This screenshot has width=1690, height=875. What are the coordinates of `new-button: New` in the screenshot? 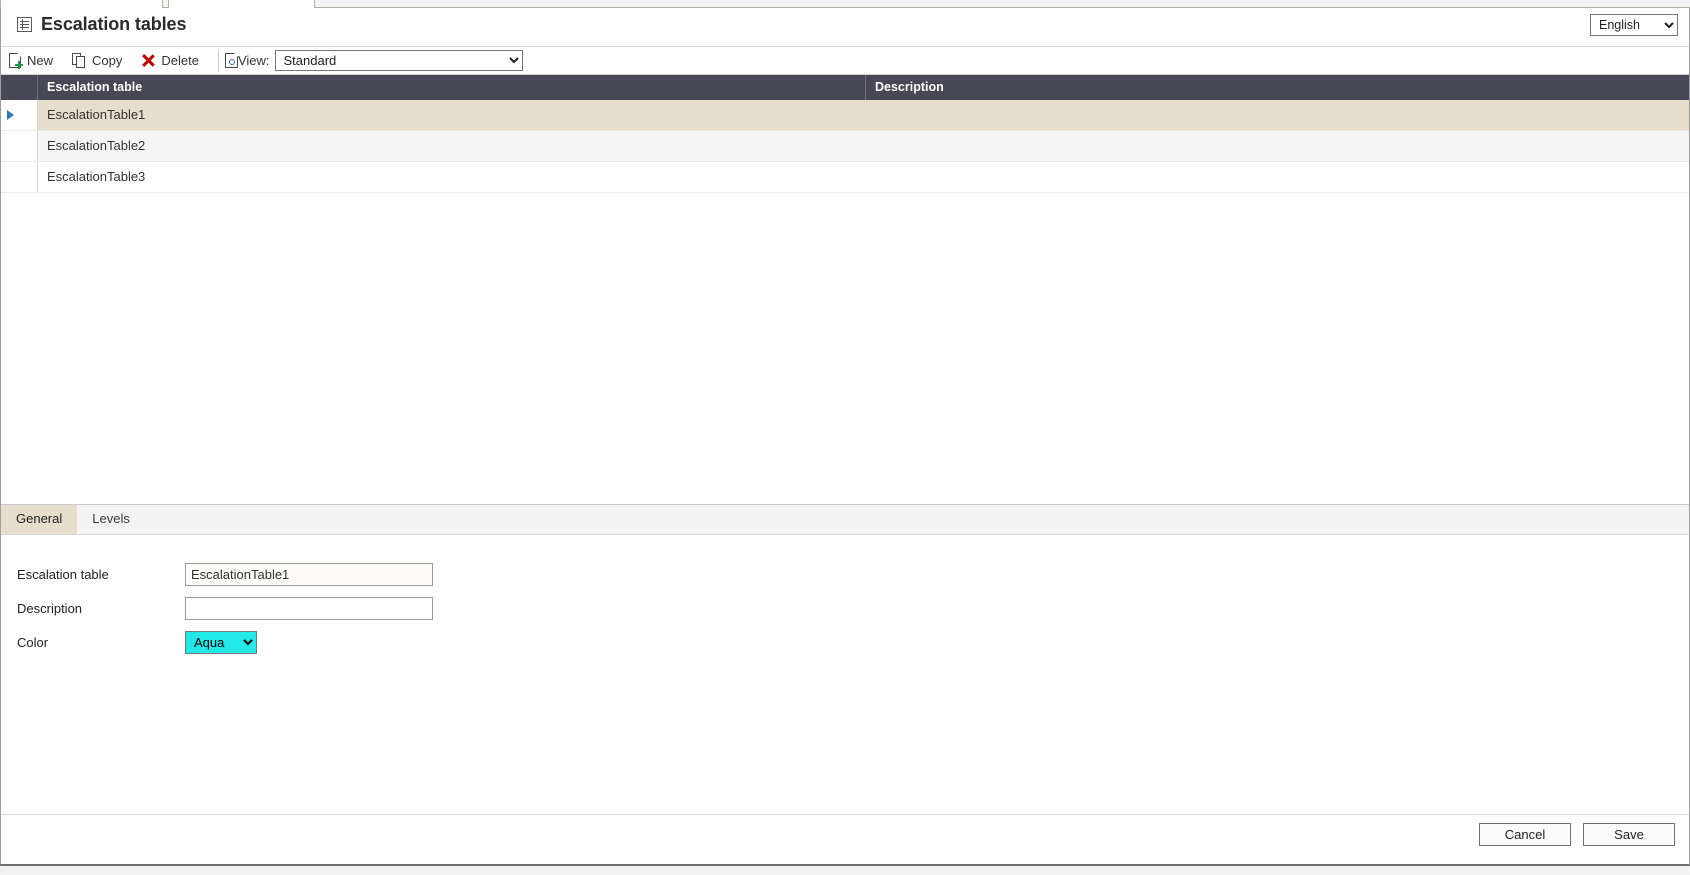 It's located at (32, 61).